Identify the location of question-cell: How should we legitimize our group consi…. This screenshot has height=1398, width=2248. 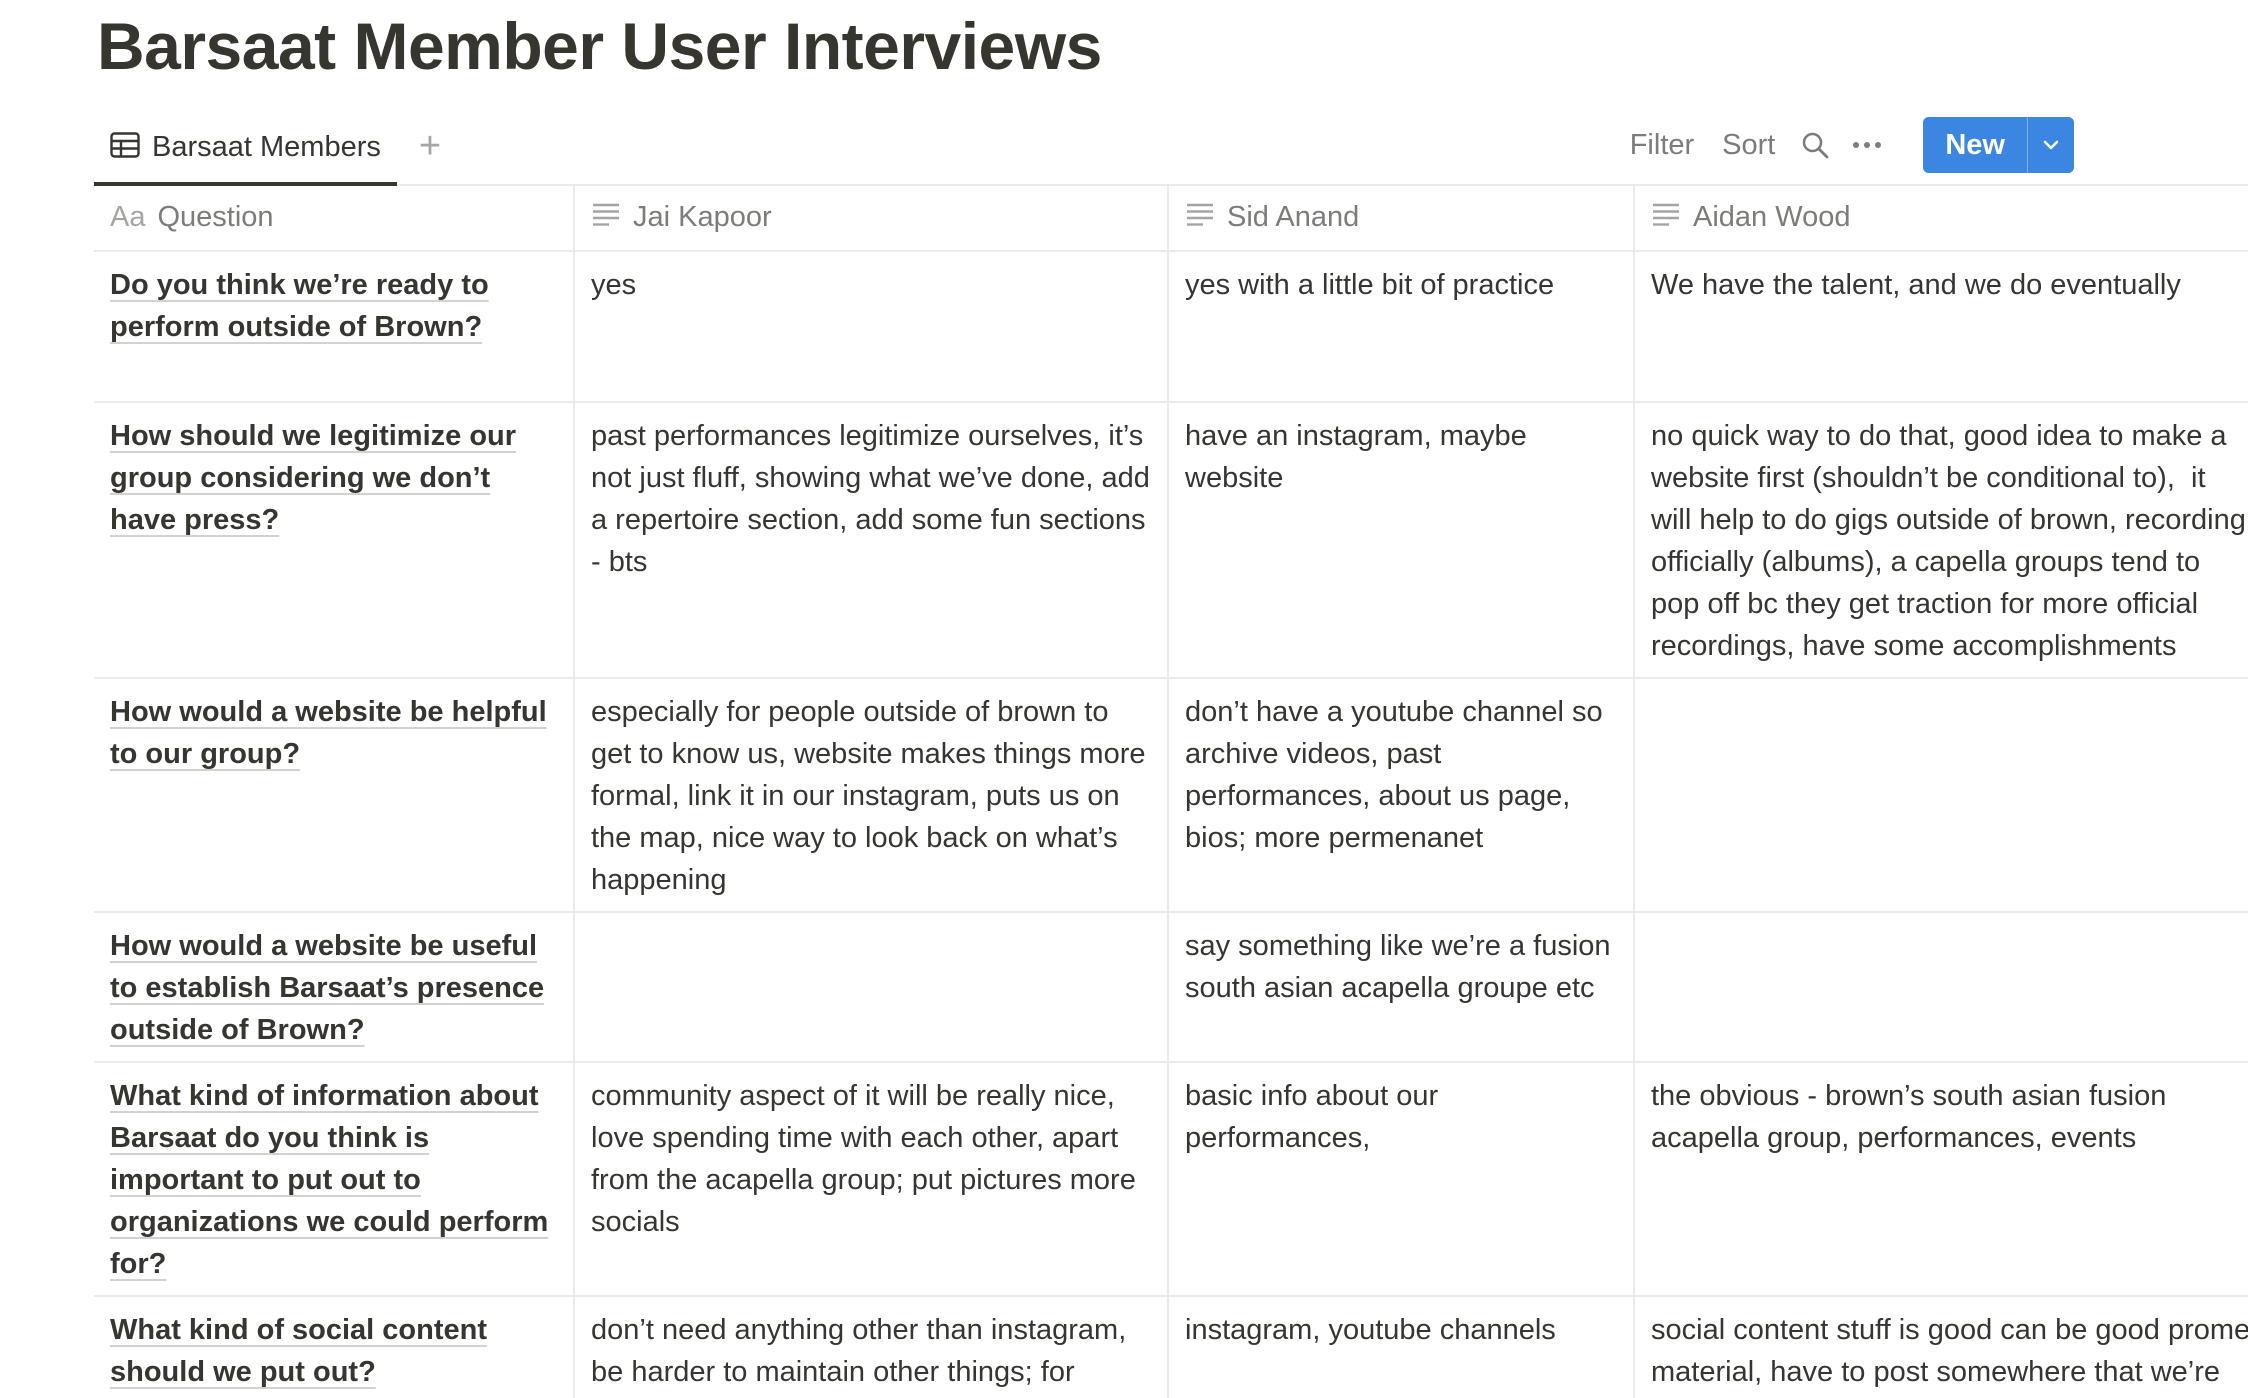
(334, 540).